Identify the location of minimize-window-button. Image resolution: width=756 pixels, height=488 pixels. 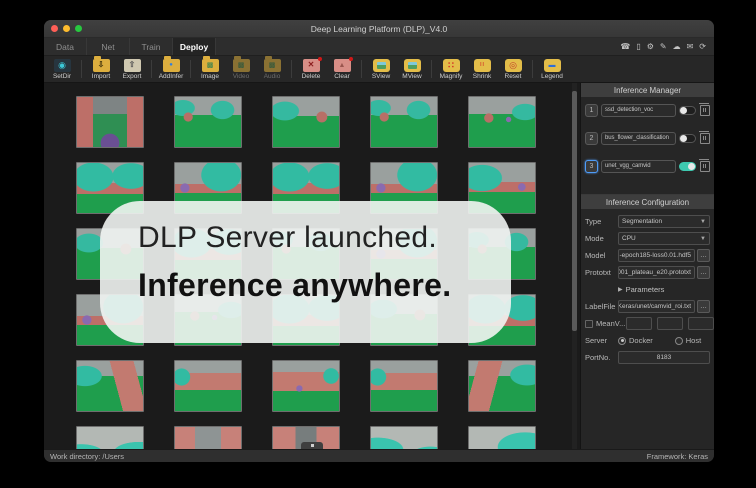
(66, 28).